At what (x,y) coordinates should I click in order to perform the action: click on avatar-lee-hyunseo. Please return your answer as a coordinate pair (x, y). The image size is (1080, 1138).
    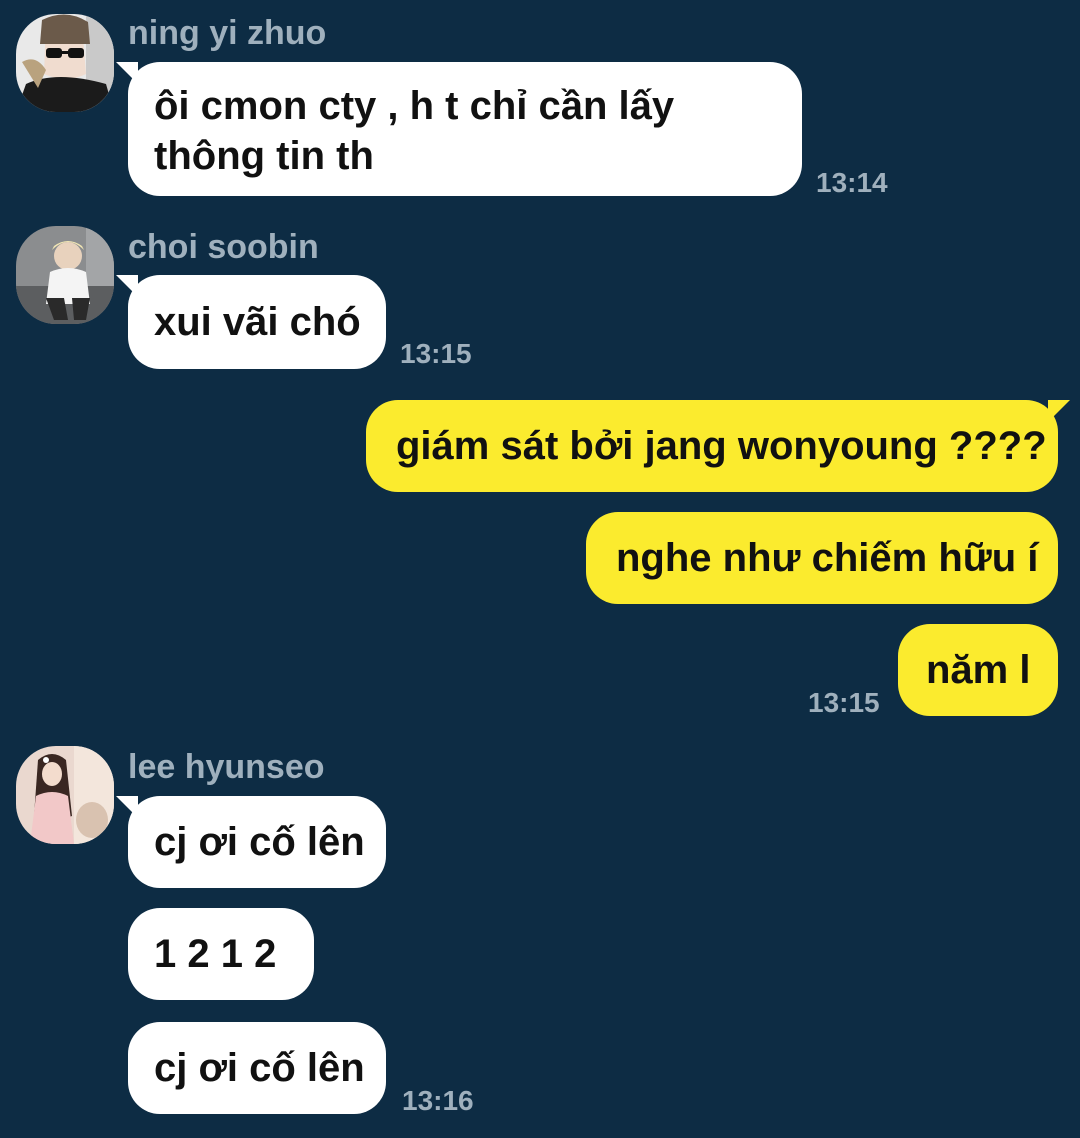
    Looking at the image, I should click on (65, 795).